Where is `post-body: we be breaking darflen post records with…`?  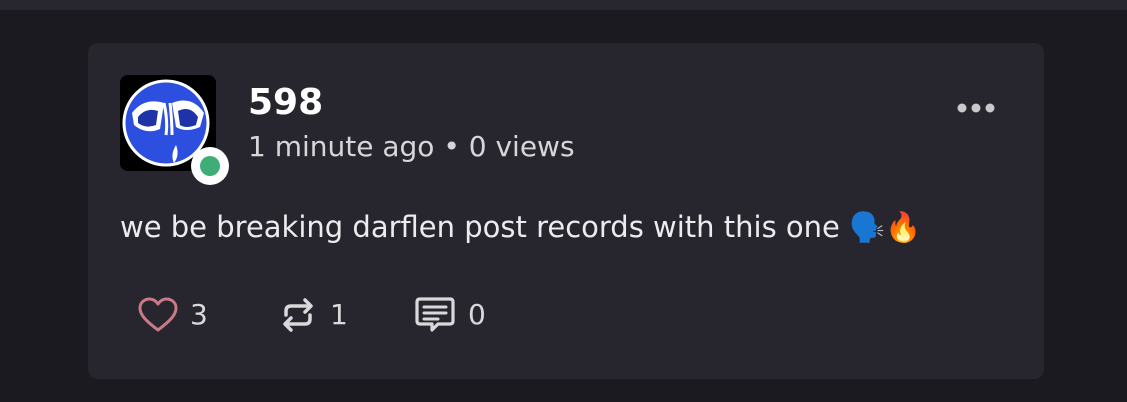 post-body: we be breaking darflen post records with… is located at coordinates (520, 227).